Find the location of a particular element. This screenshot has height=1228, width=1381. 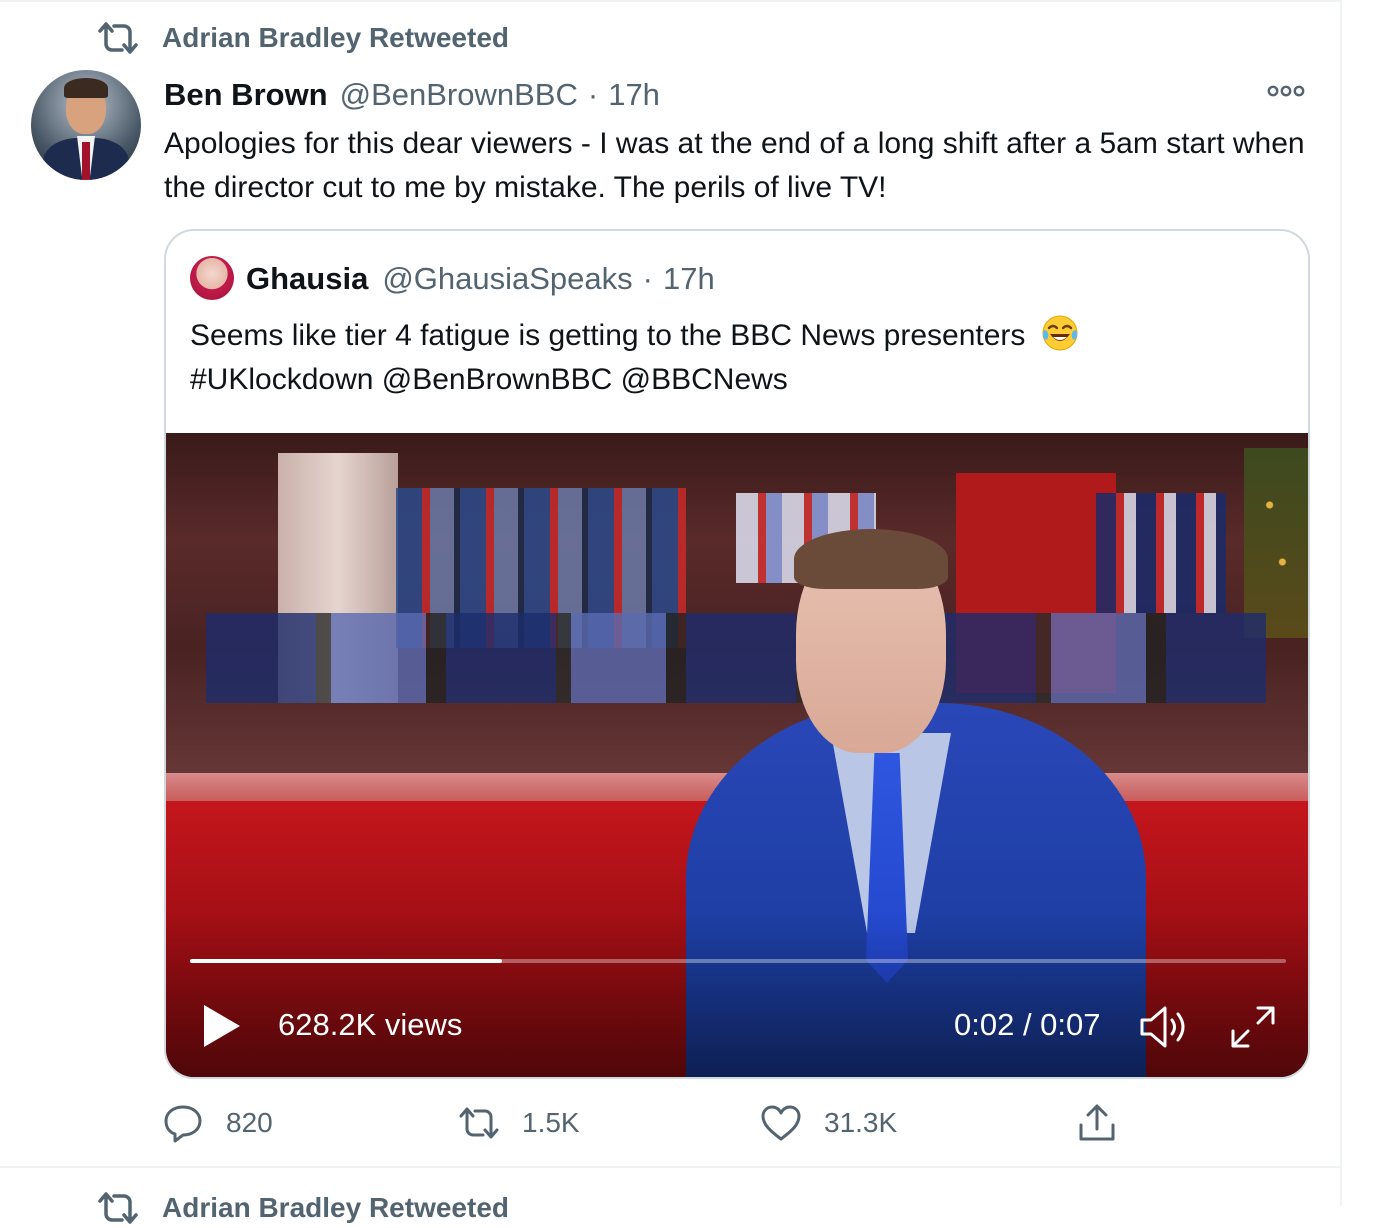

share-button is located at coordinates (1097, 1123).